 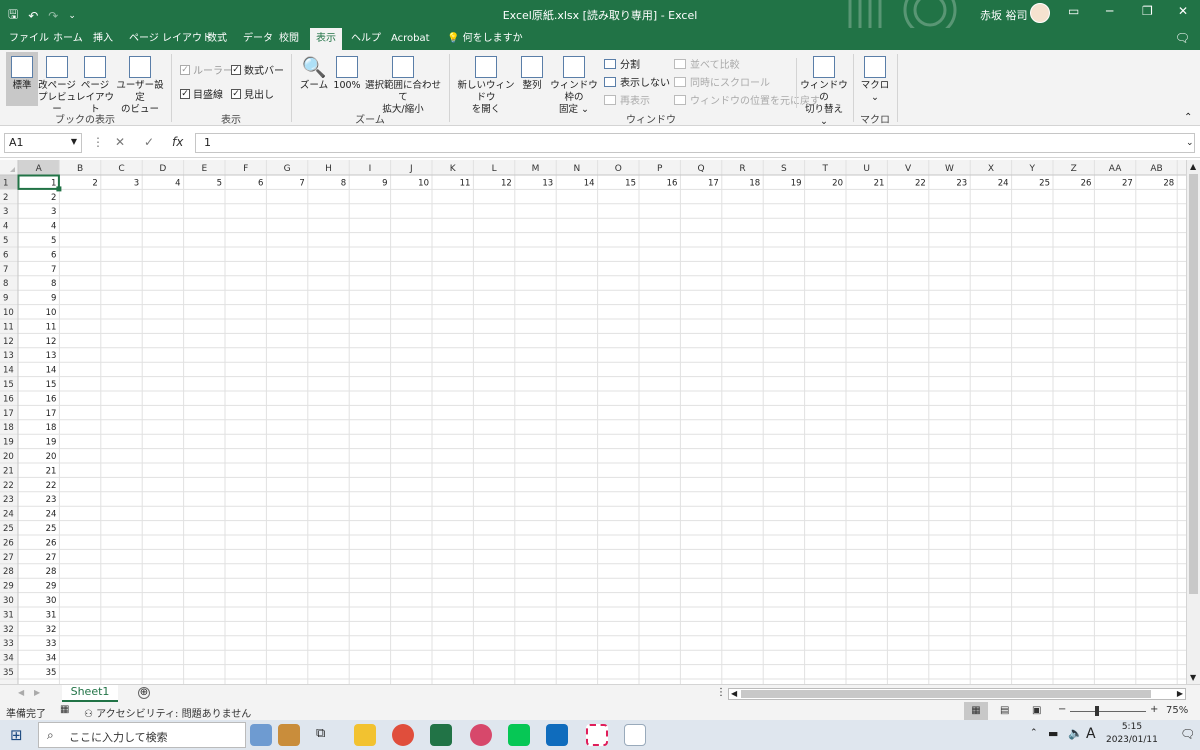 What do you see at coordinates (1193, 166) in the screenshot?
I see `scroll-up-icon: ▲` at bounding box center [1193, 166].